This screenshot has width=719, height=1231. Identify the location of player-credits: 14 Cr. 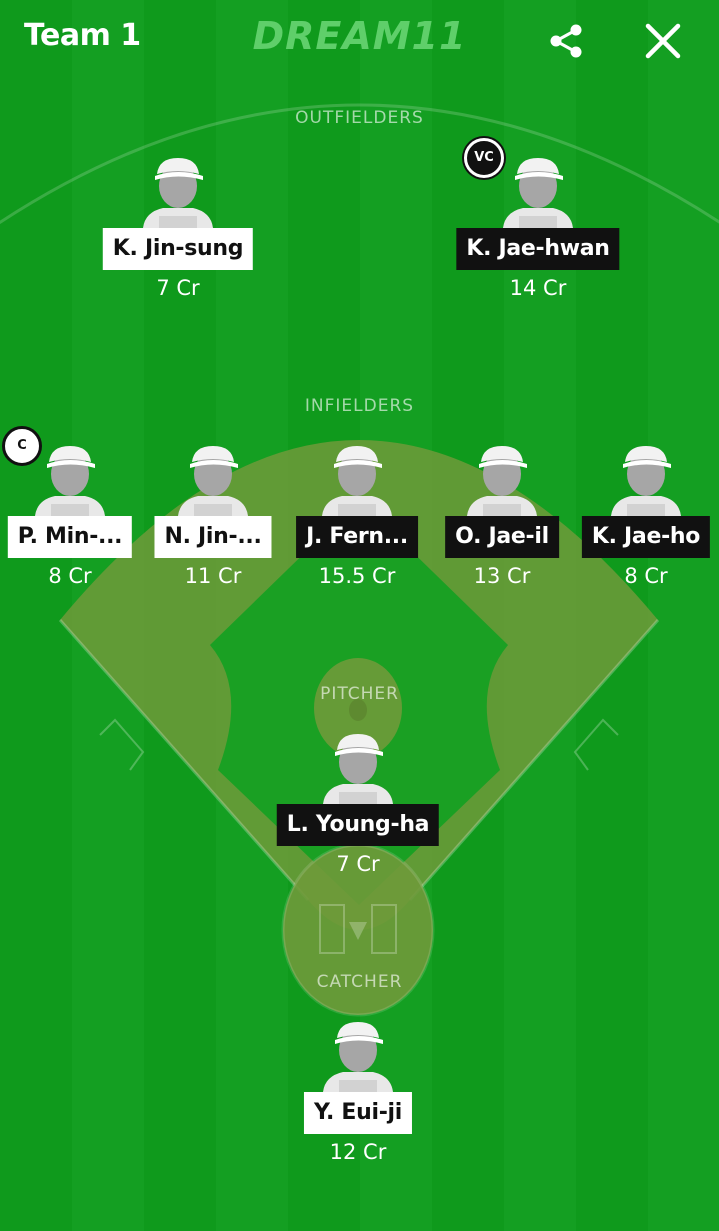
(538, 288).